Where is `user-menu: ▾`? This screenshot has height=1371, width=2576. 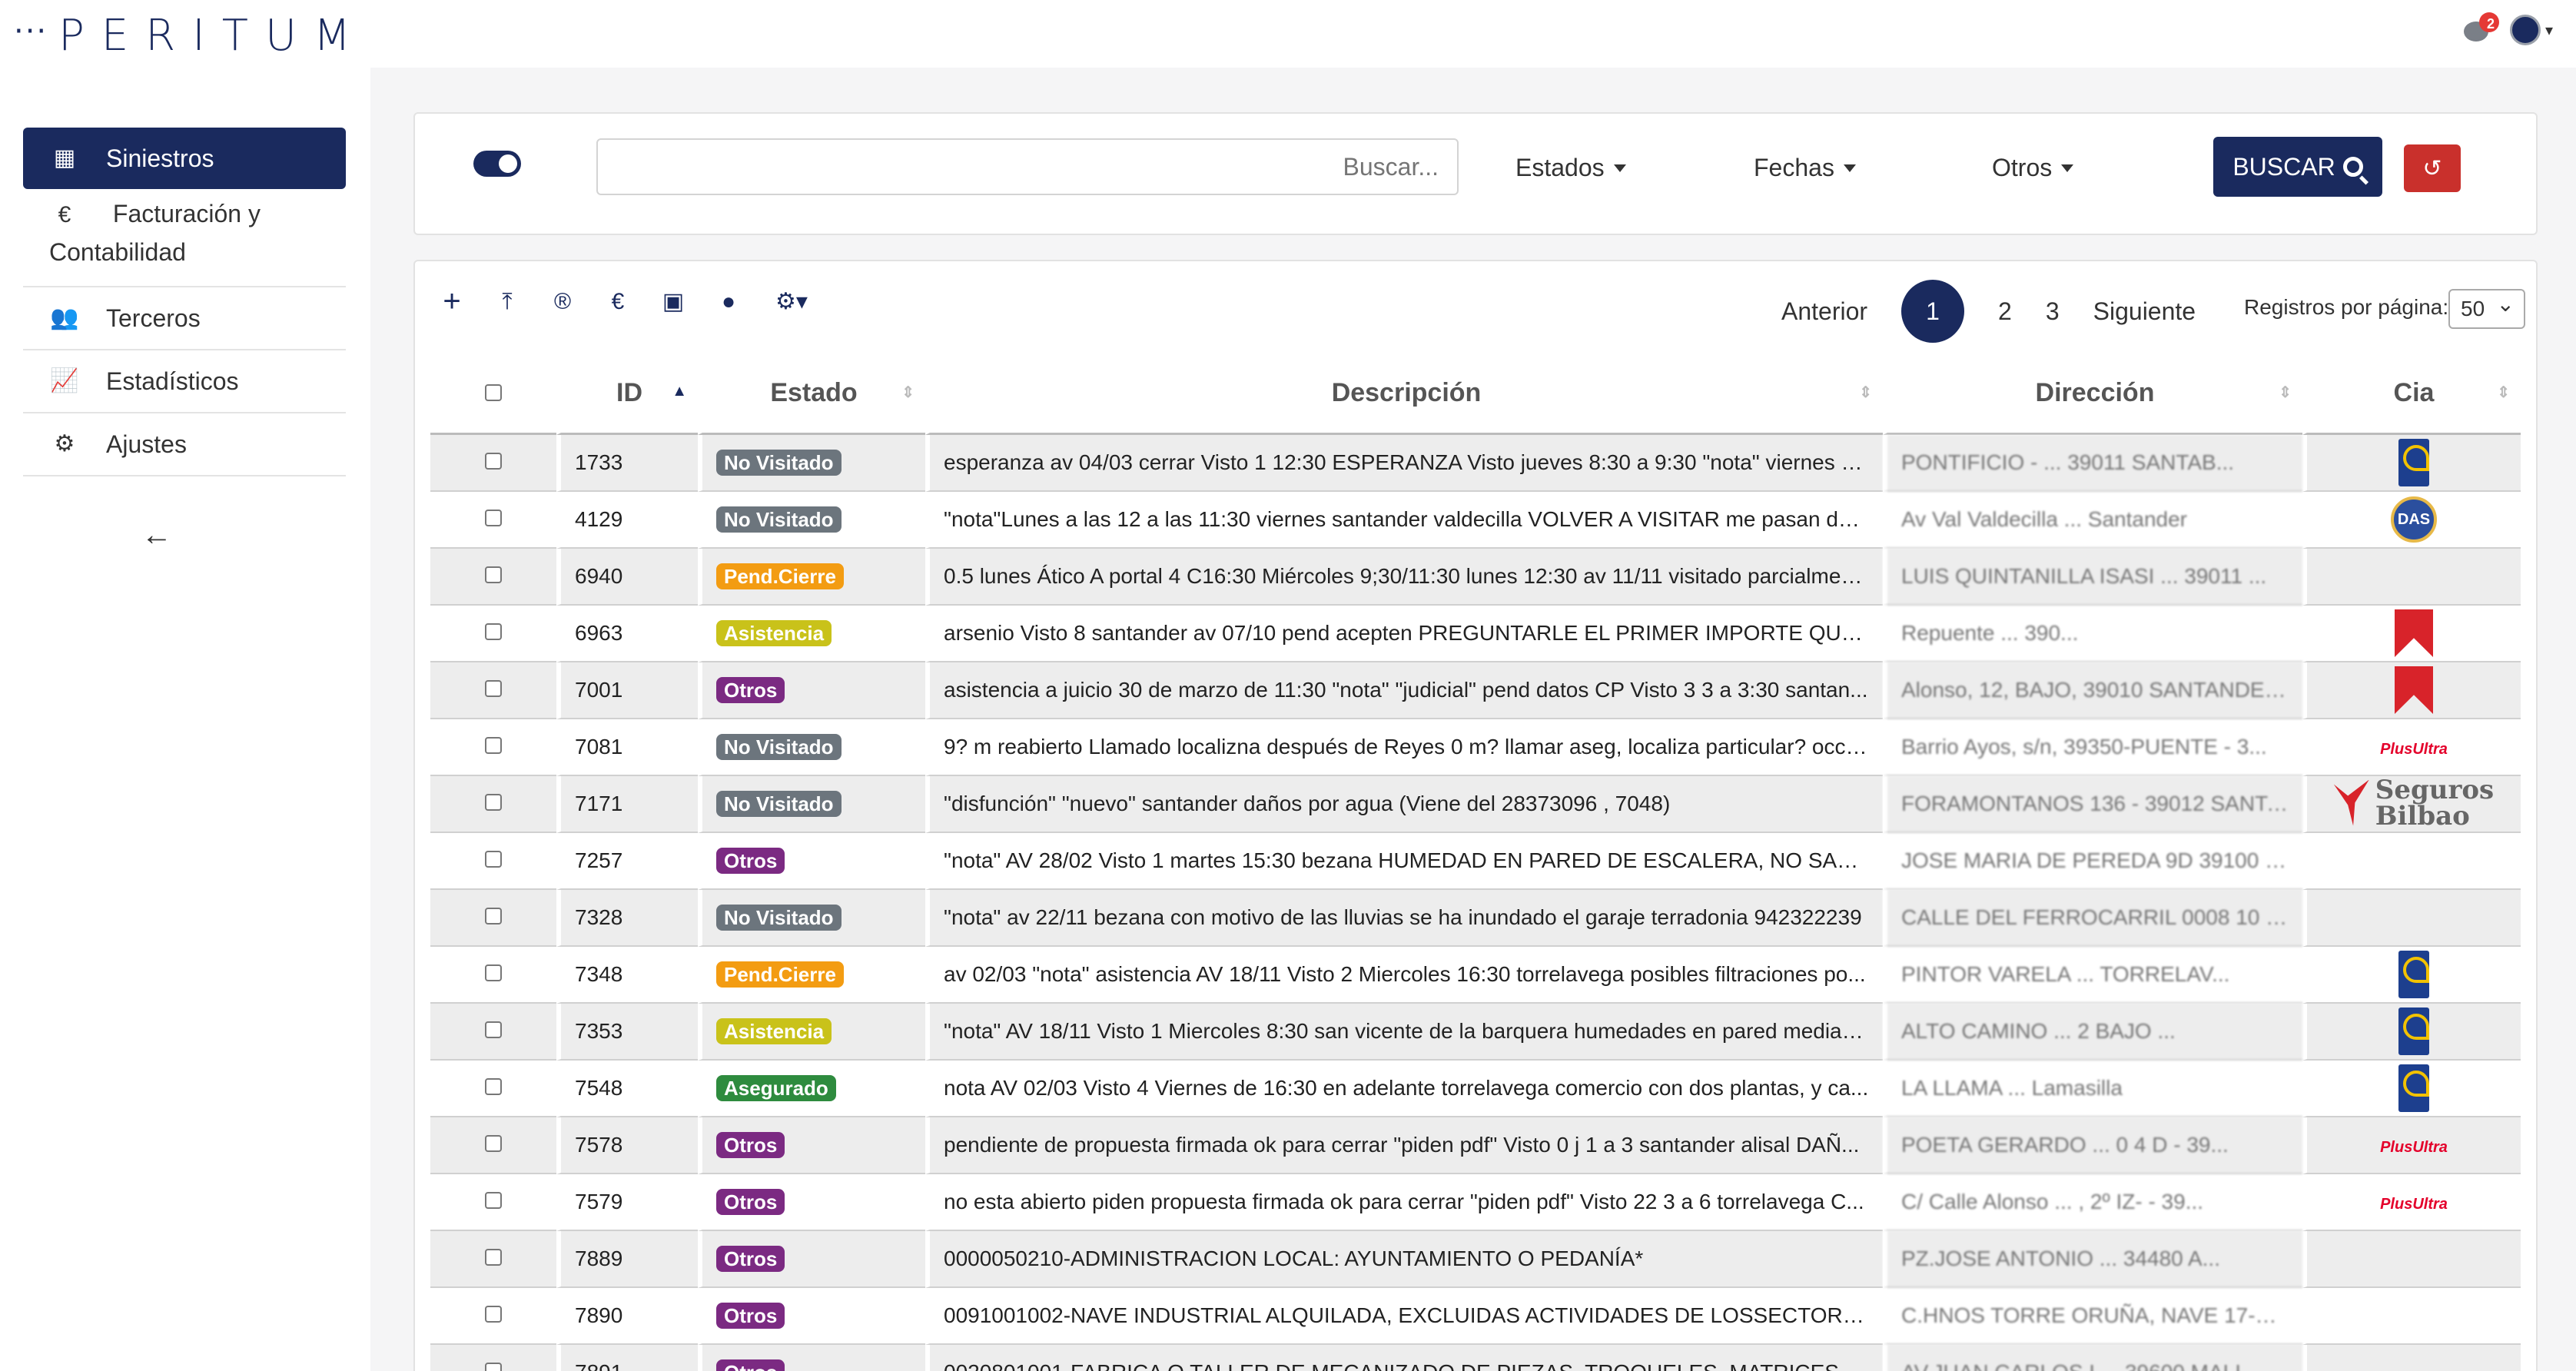
user-menu: ▾ is located at coordinates (2531, 30).